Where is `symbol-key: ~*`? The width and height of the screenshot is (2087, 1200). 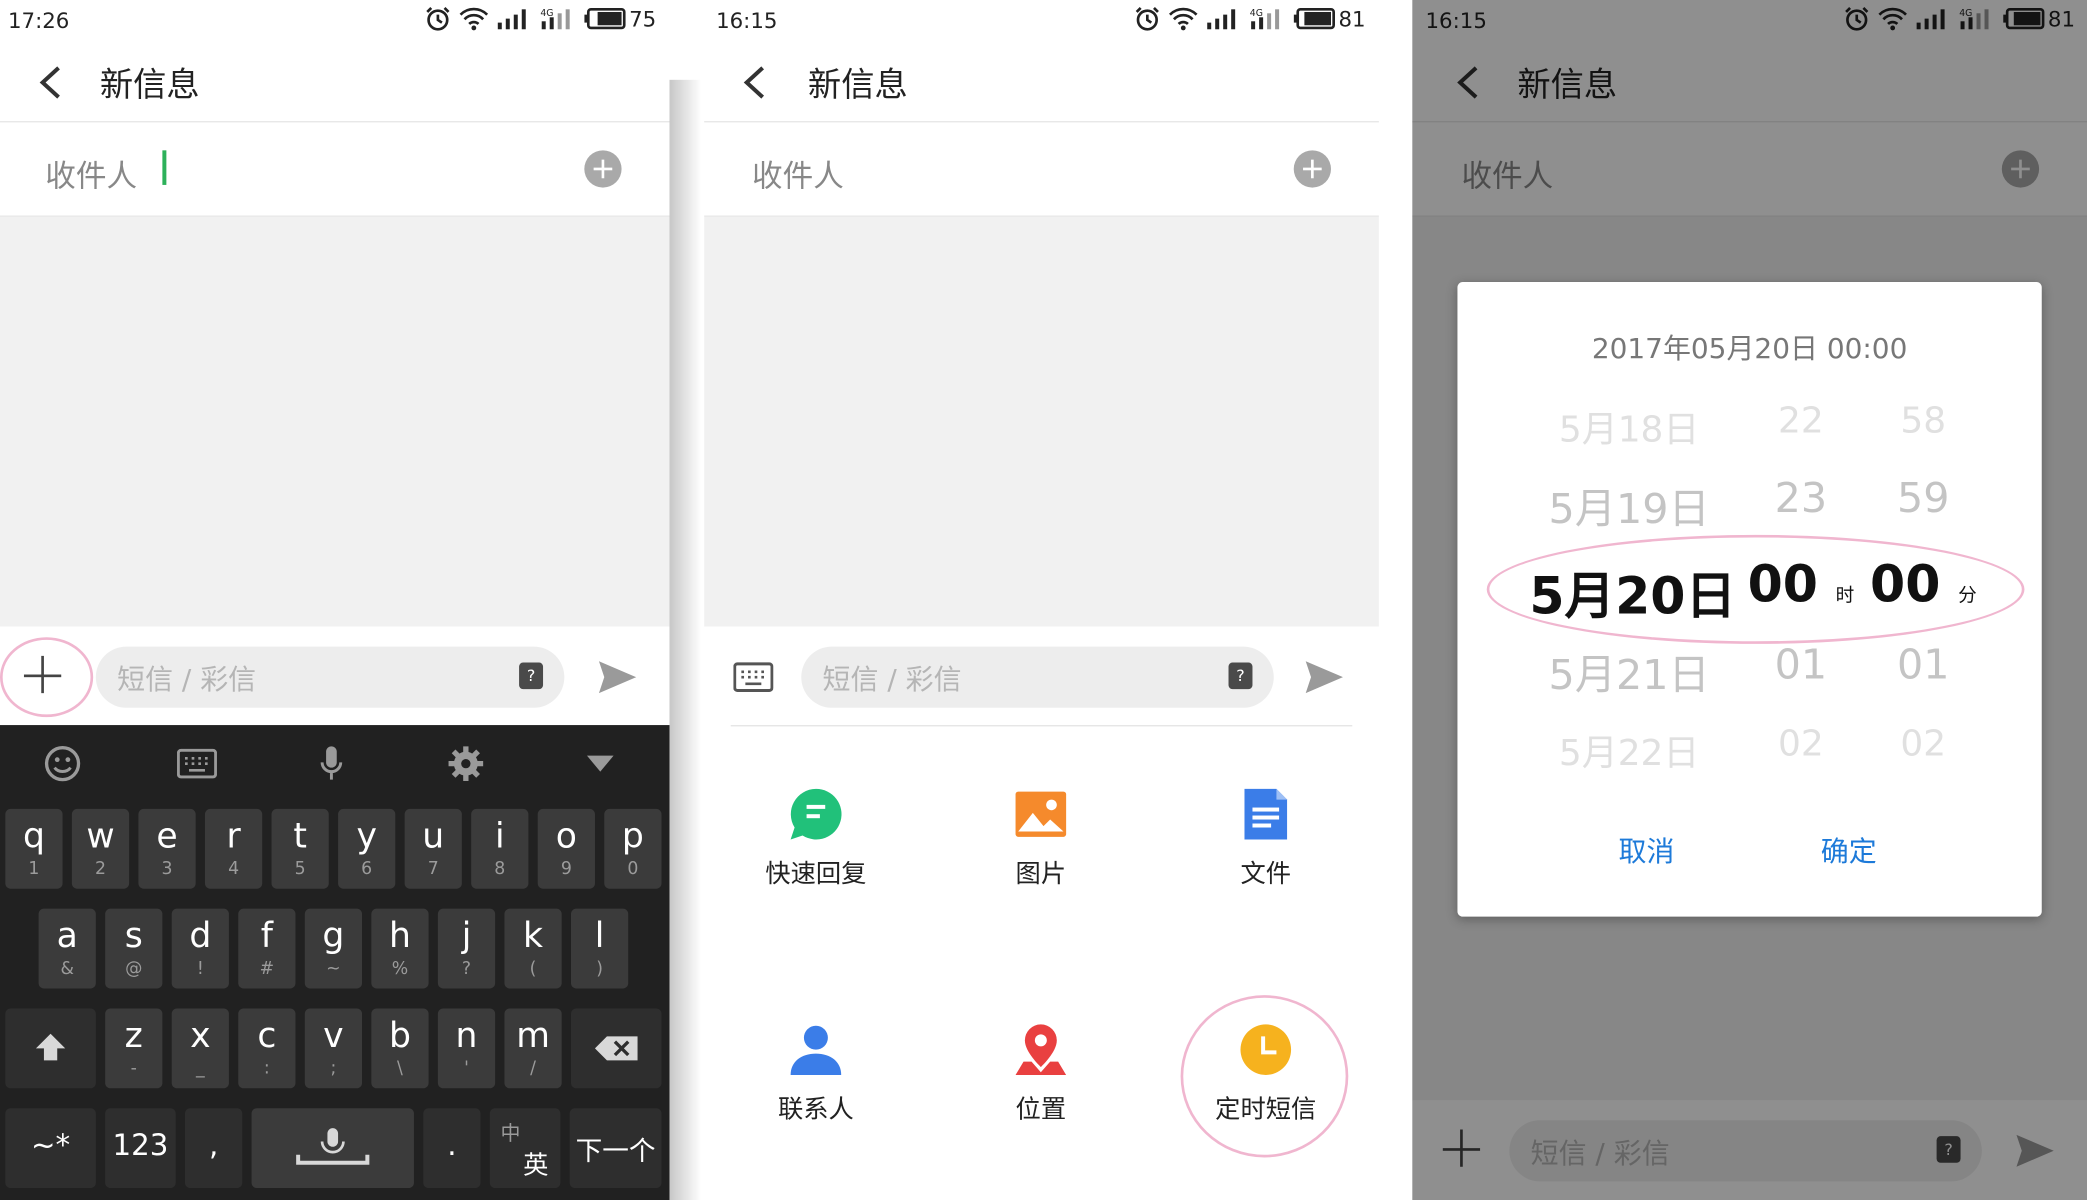
symbol-key: ~* is located at coordinates (50, 1148).